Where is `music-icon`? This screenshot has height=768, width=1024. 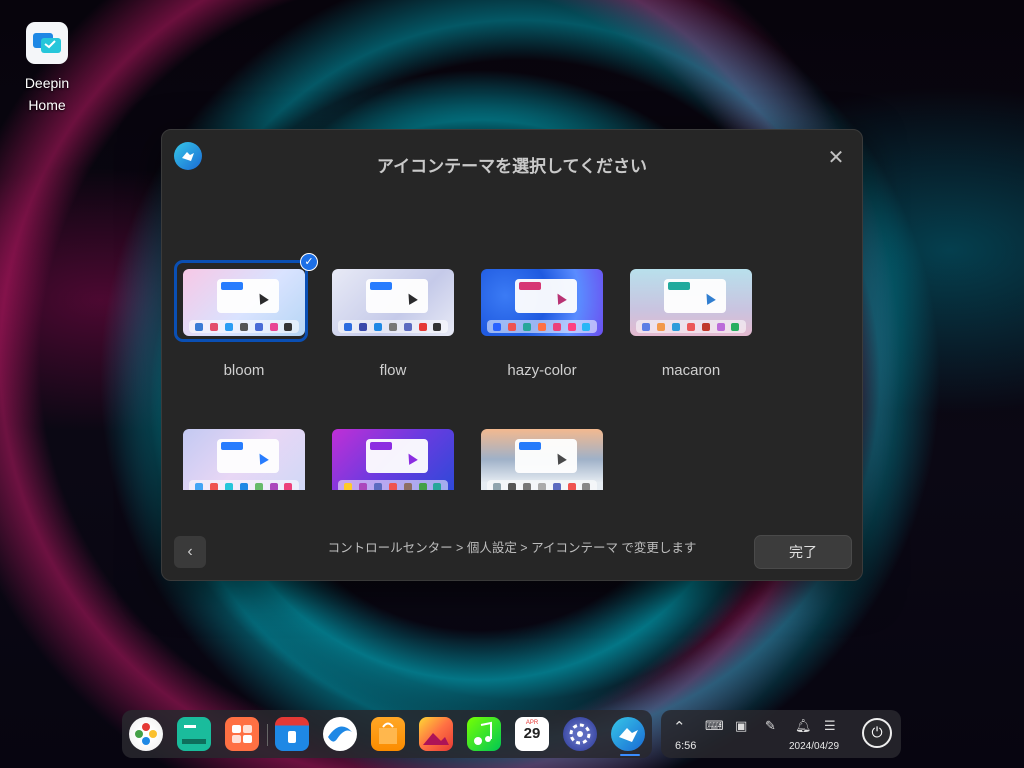
music-icon is located at coordinates (484, 734).